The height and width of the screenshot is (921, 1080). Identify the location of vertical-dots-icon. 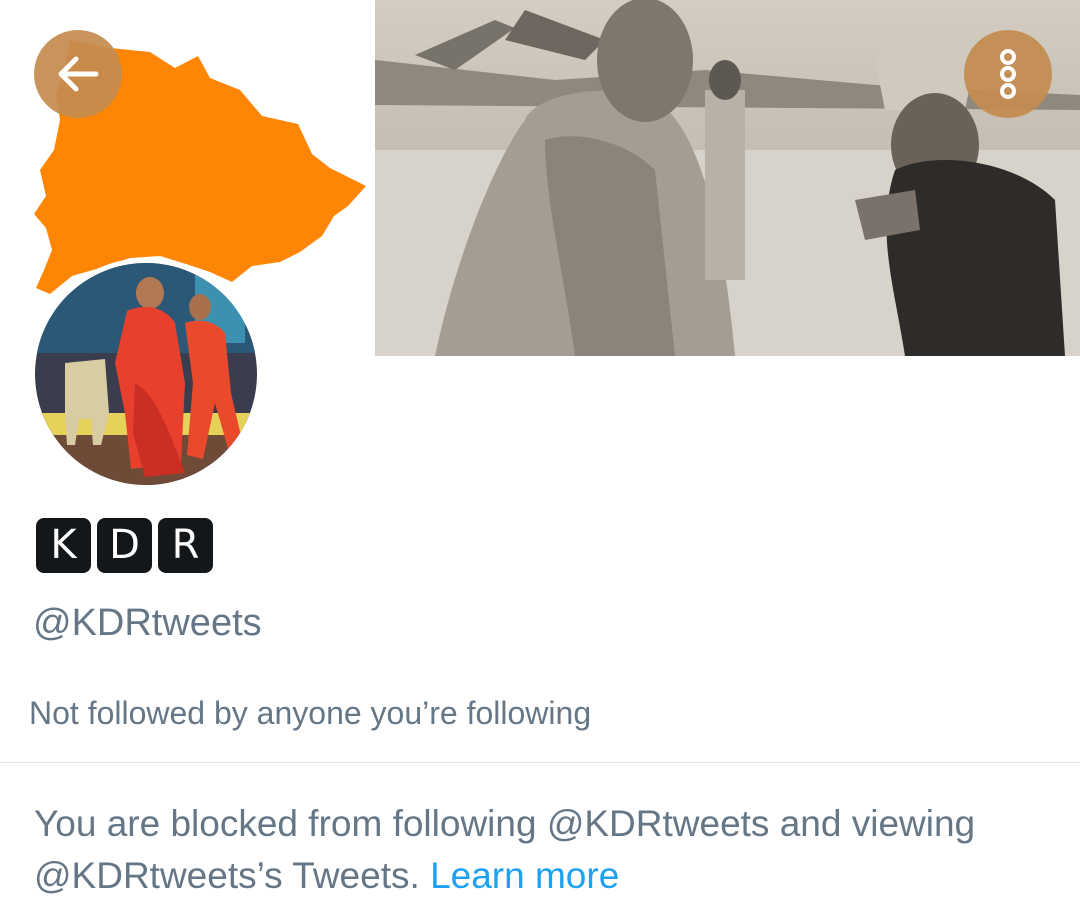
(1008, 74).